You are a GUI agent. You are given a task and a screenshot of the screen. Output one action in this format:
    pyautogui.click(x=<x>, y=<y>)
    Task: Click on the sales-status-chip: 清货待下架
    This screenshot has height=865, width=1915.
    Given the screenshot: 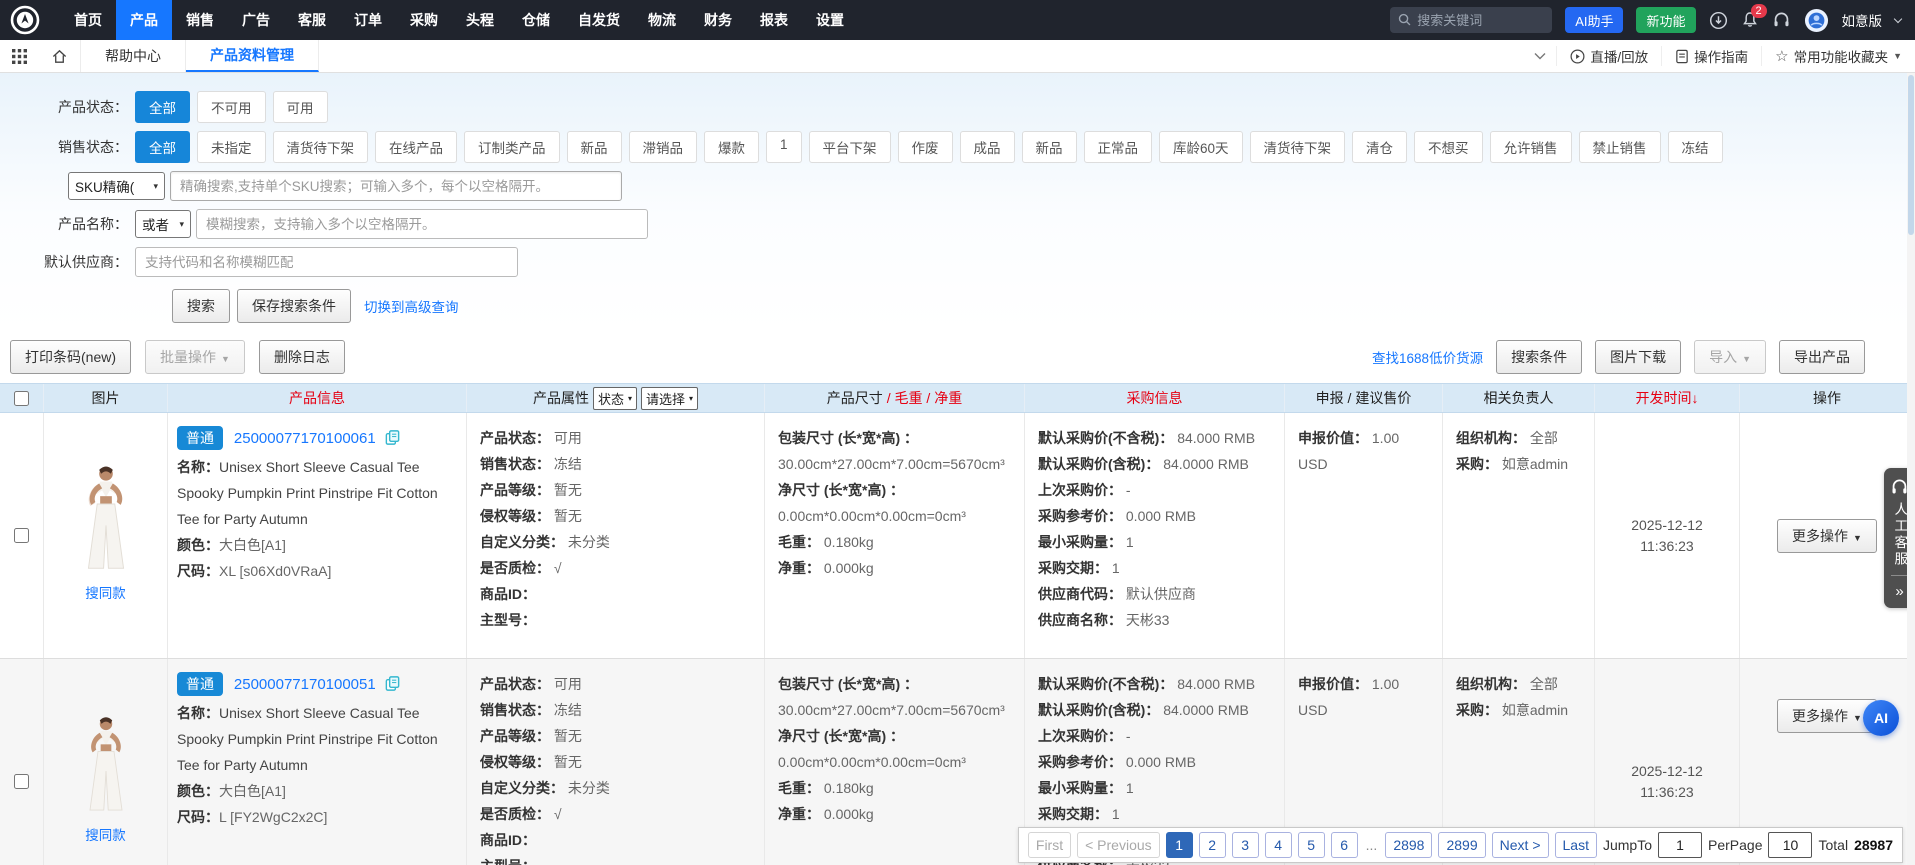 What is the action you would take?
    pyautogui.click(x=320, y=147)
    